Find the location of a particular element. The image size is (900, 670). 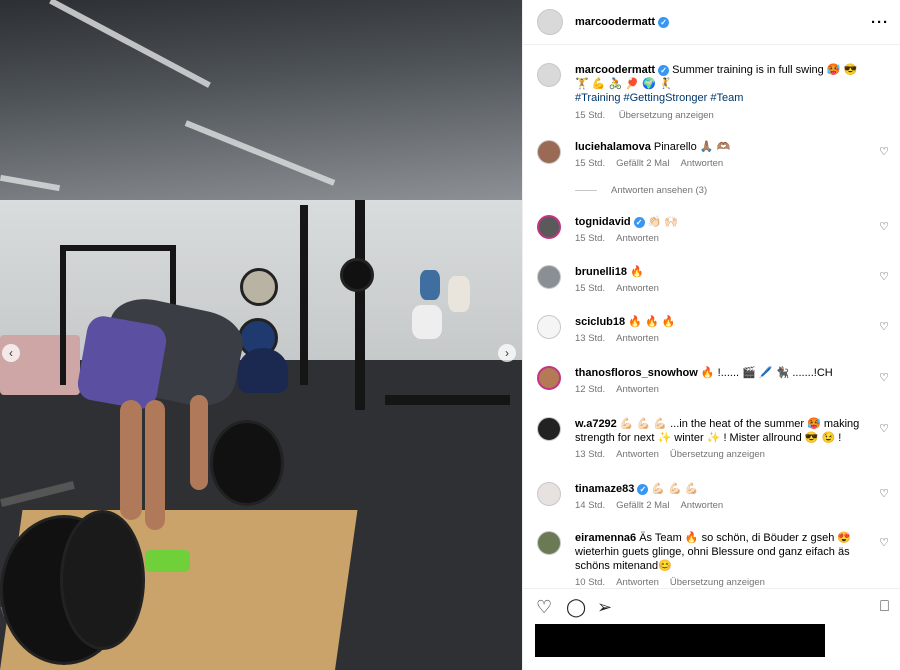

athlete-shoe is located at coordinates (167, 561).